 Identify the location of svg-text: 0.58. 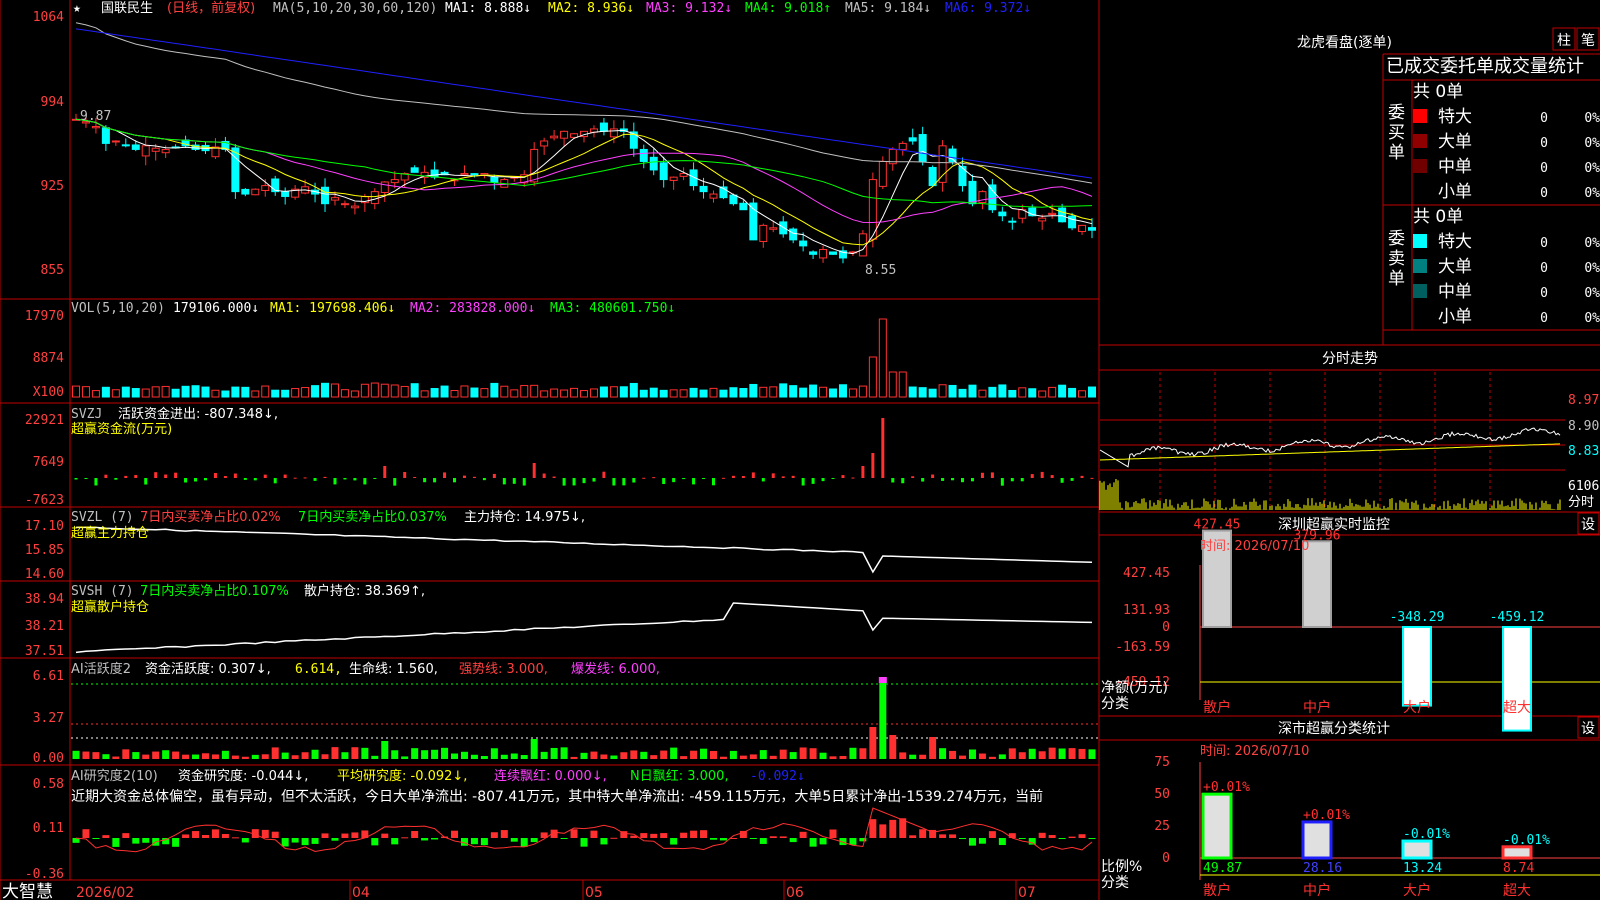
(48, 784).